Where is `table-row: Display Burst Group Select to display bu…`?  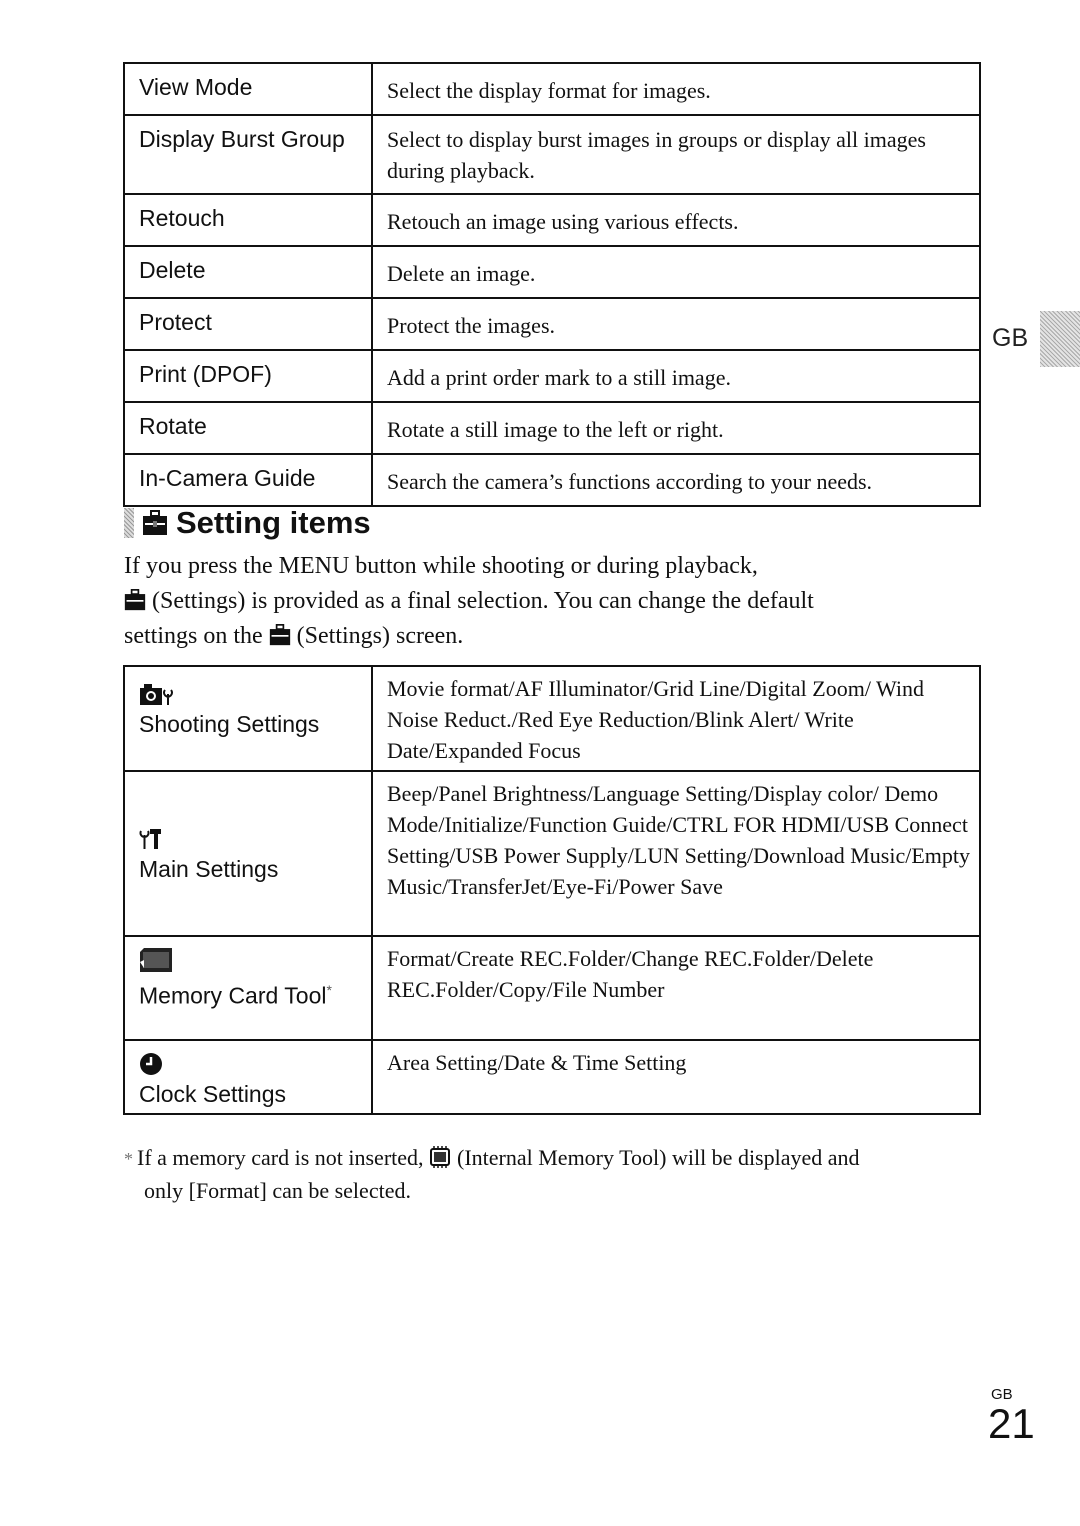 table-row: Display Burst Group Select to display bu… is located at coordinates (552, 154).